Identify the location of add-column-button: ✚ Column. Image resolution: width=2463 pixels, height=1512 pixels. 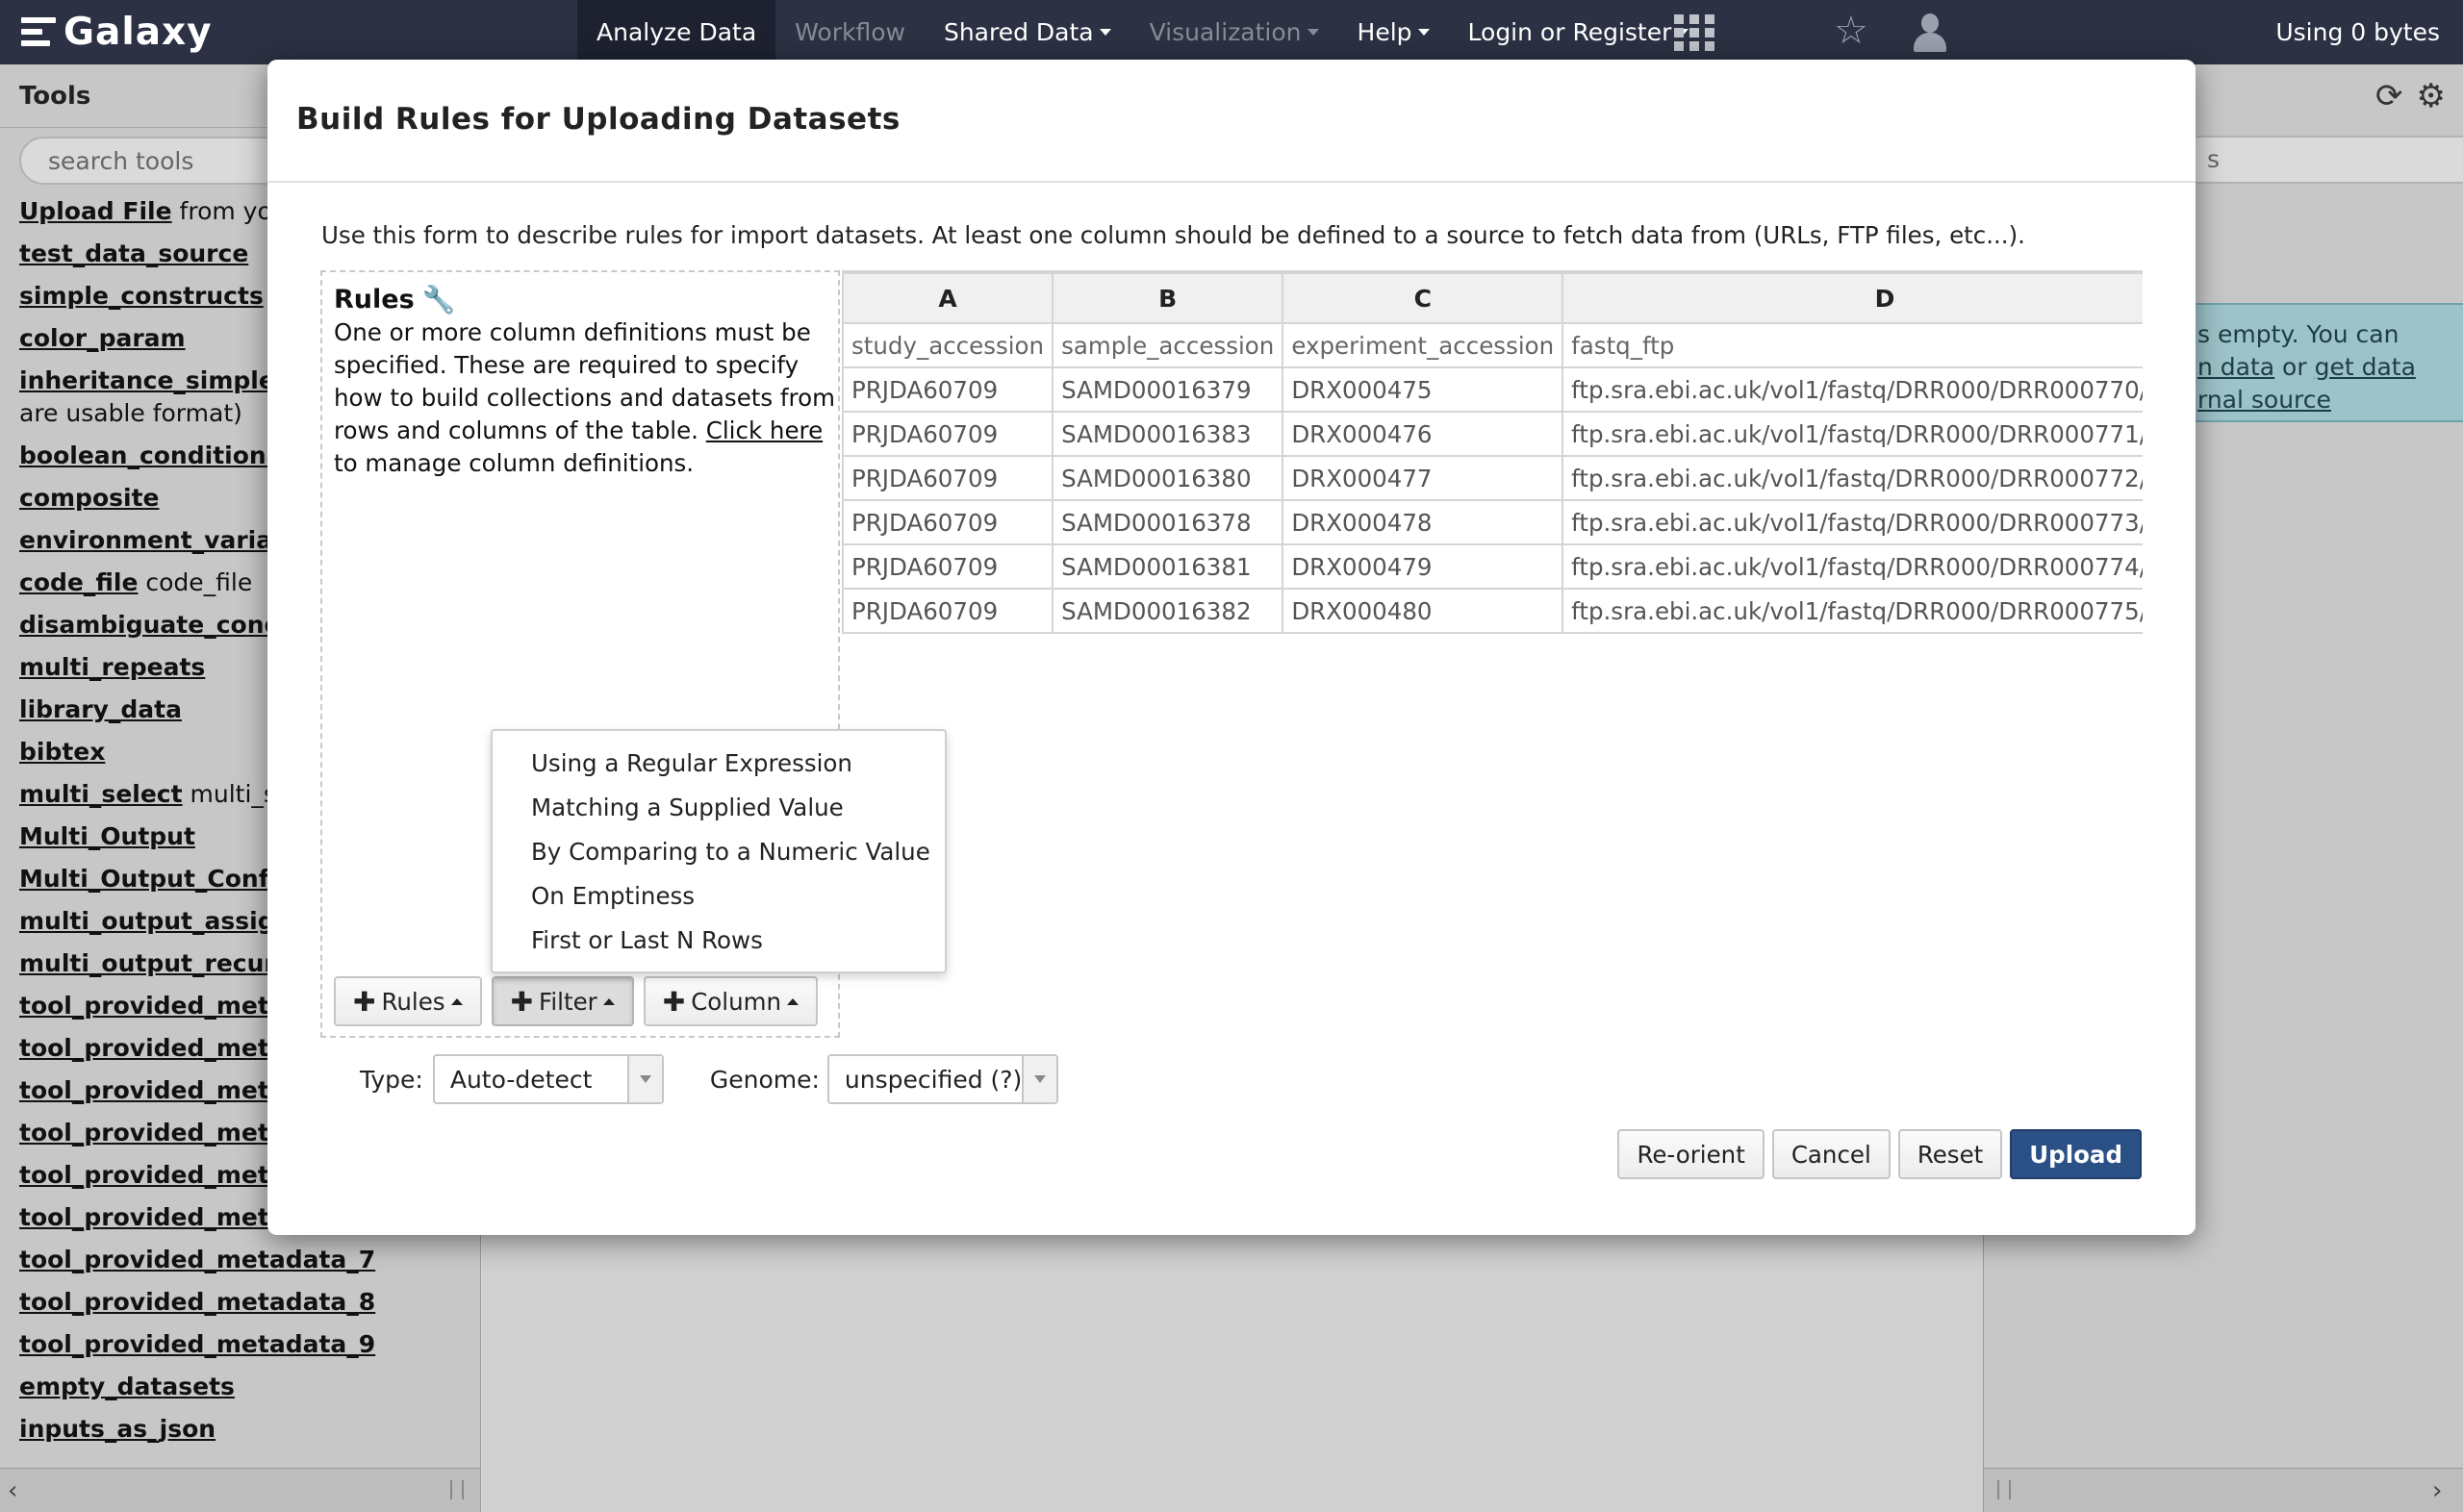
(731, 1001).